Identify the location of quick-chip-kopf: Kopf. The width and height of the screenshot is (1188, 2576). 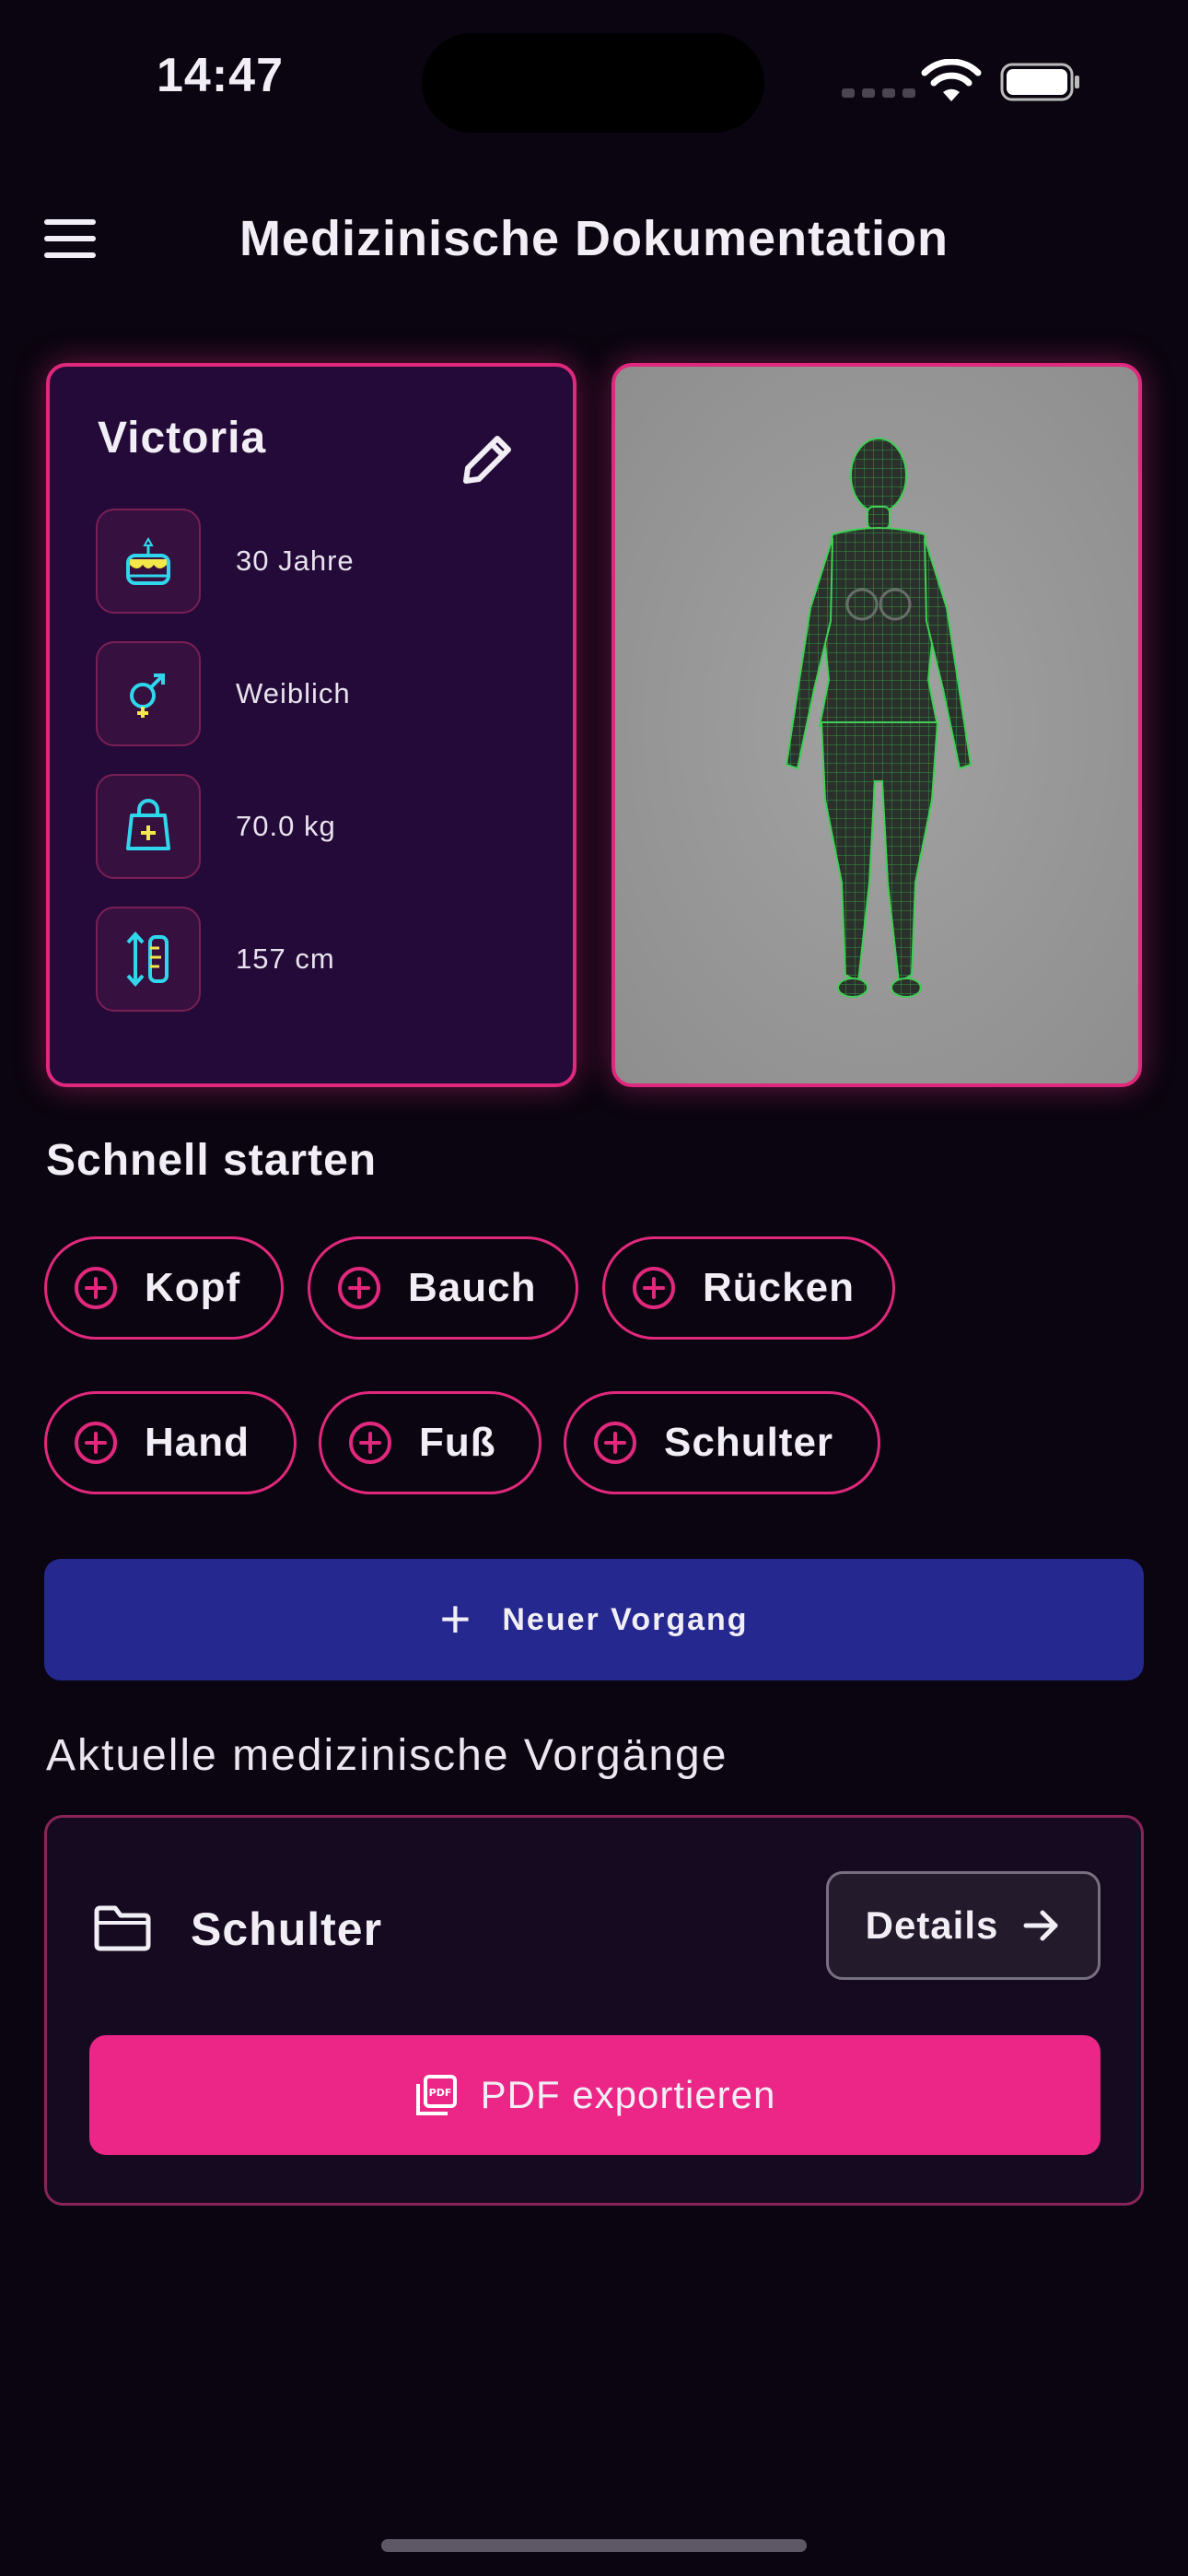
(164, 1288).